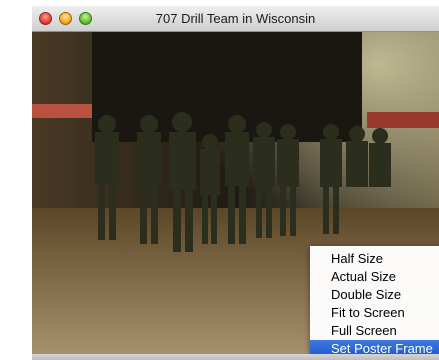 This screenshot has width=439, height=360. What do you see at coordinates (374, 259) in the screenshot?
I see `menu-item-half-size: Half Size` at bounding box center [374, 259].